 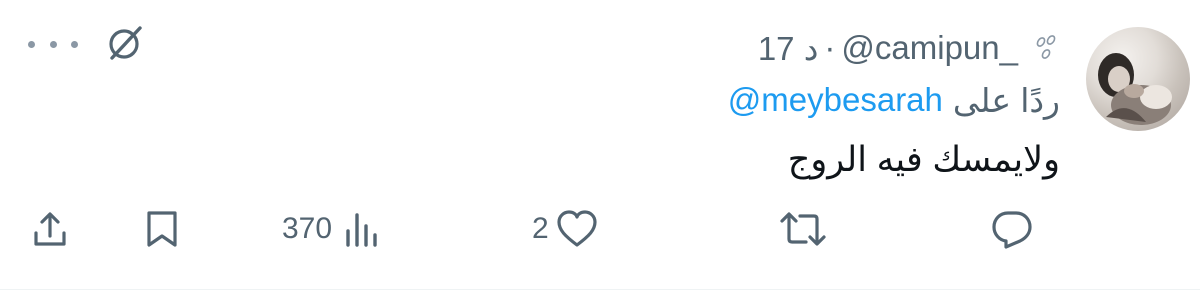 I want to click on avatar, so click(x=1138, y=79).